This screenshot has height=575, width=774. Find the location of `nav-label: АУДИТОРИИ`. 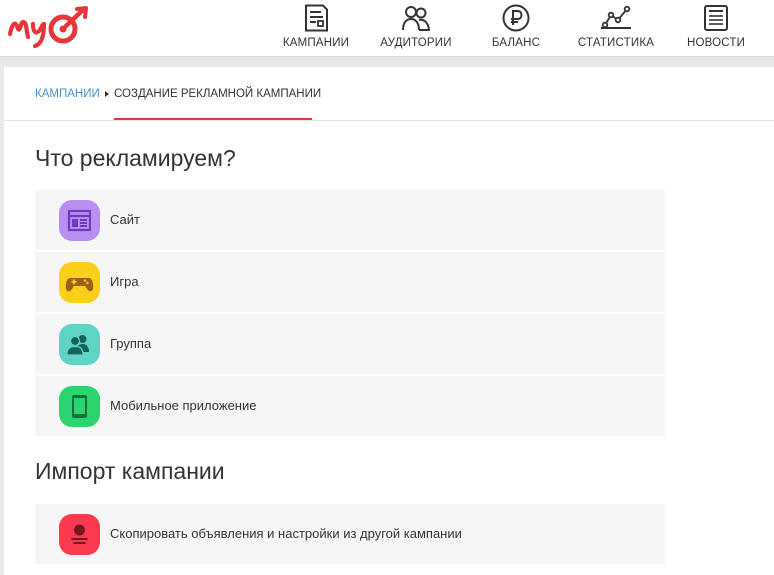

nav-label: АУДИТОРИИ is located at coordinates (416, 43).